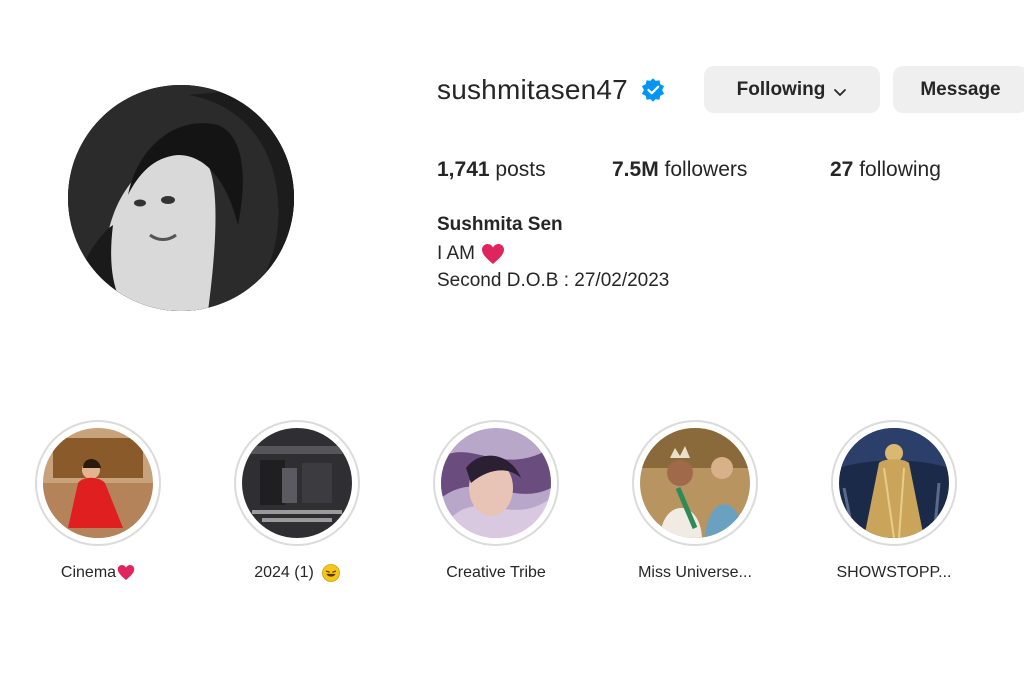  What do you see at coordinates (553, 280) in the screenshot?
I see `bio-line-2: Second D.O.B : 27/02/2023` at bounding box center [553, 280].